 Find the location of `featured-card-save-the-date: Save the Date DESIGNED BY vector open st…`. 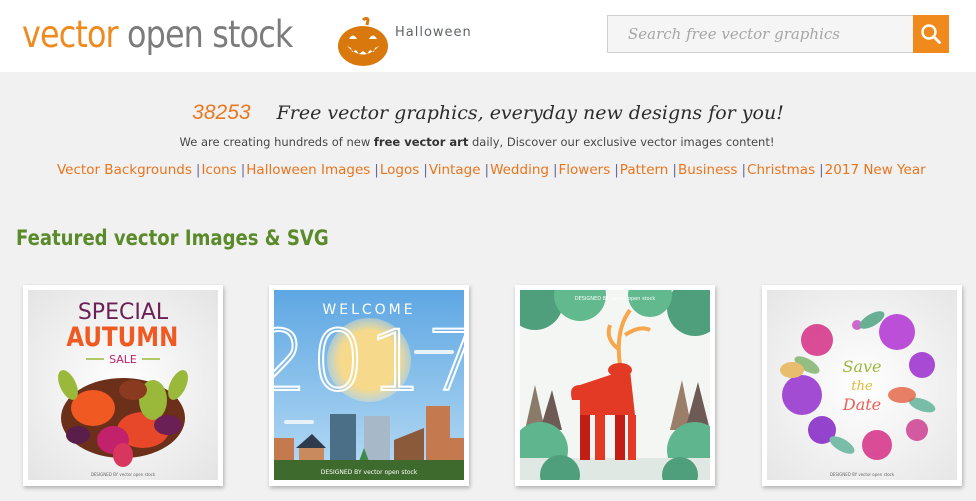

featured-card-save-the-date: Save the Date DESIGNED BY vector open st… is located at coordinates (862, 385).